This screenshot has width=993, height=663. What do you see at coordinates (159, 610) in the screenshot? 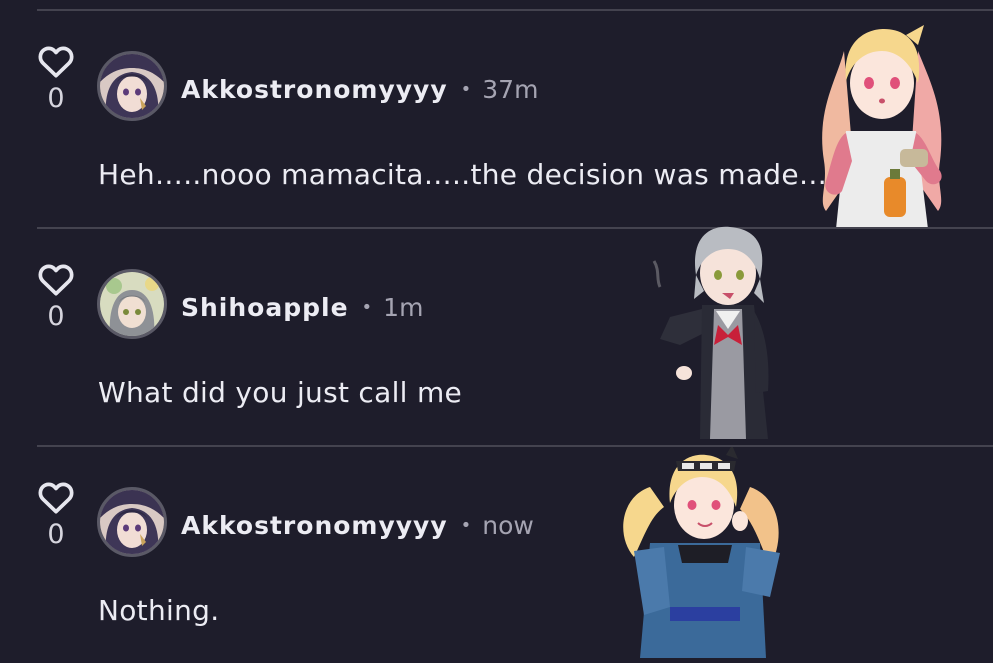
I see `comment-text: Nothing.` at bounding box center [159, 610].